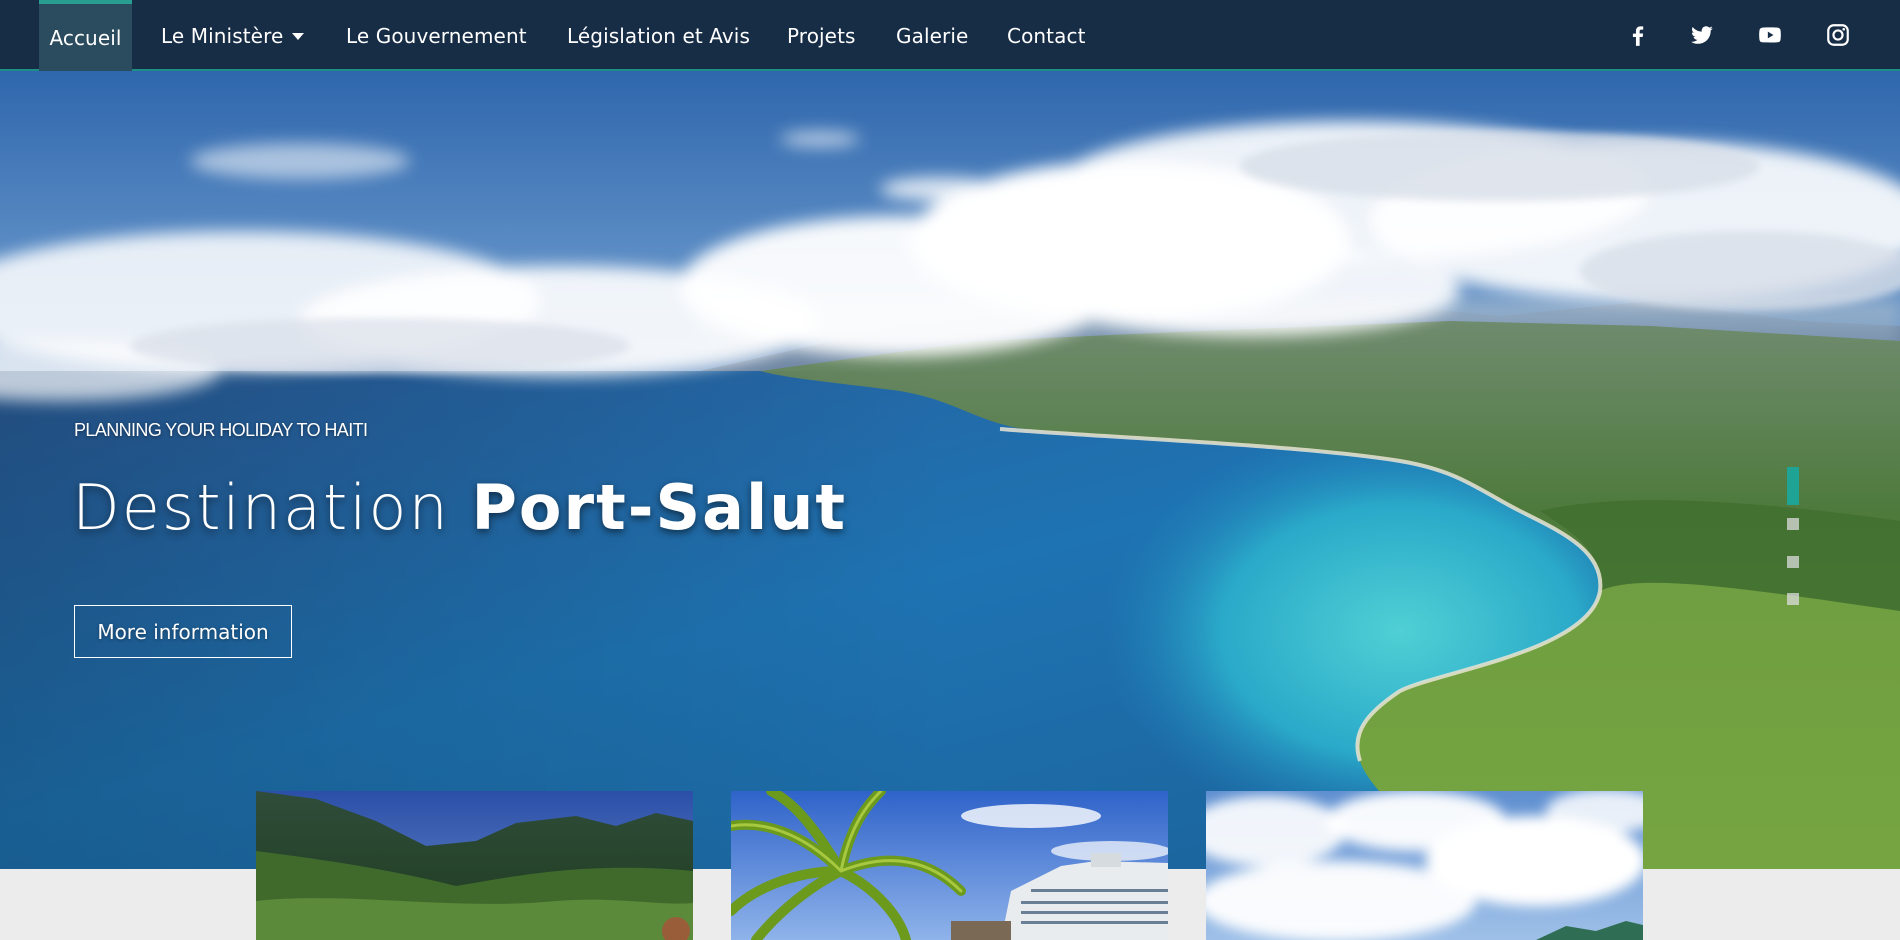  I want to click on destination-card-mountains, so click(474, 865).